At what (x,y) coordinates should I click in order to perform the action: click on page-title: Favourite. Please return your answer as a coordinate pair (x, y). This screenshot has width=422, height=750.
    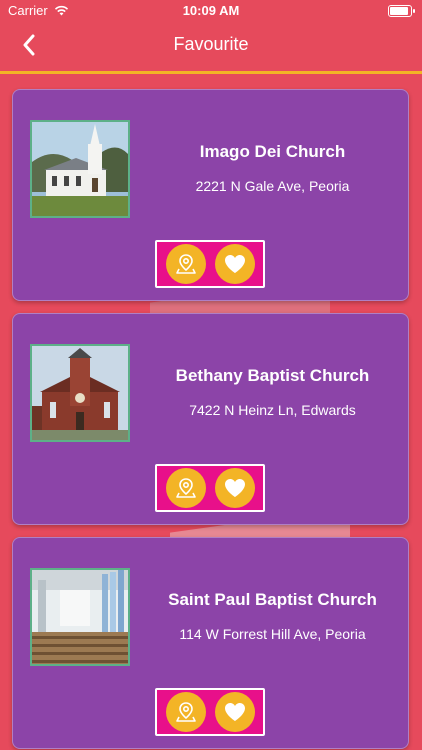
    Looking at the image, I should click on (211, 44).